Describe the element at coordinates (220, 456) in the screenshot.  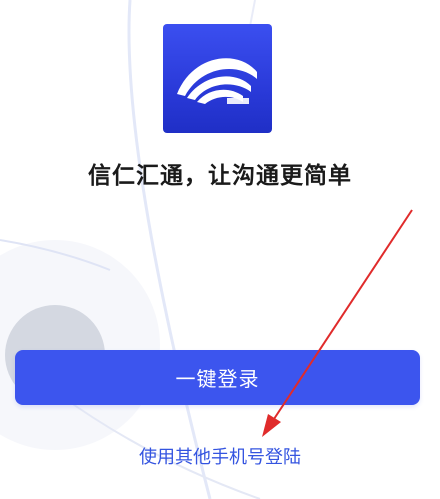
I see `other-phone-login-link: 使用其他手机号登陆` at that location.